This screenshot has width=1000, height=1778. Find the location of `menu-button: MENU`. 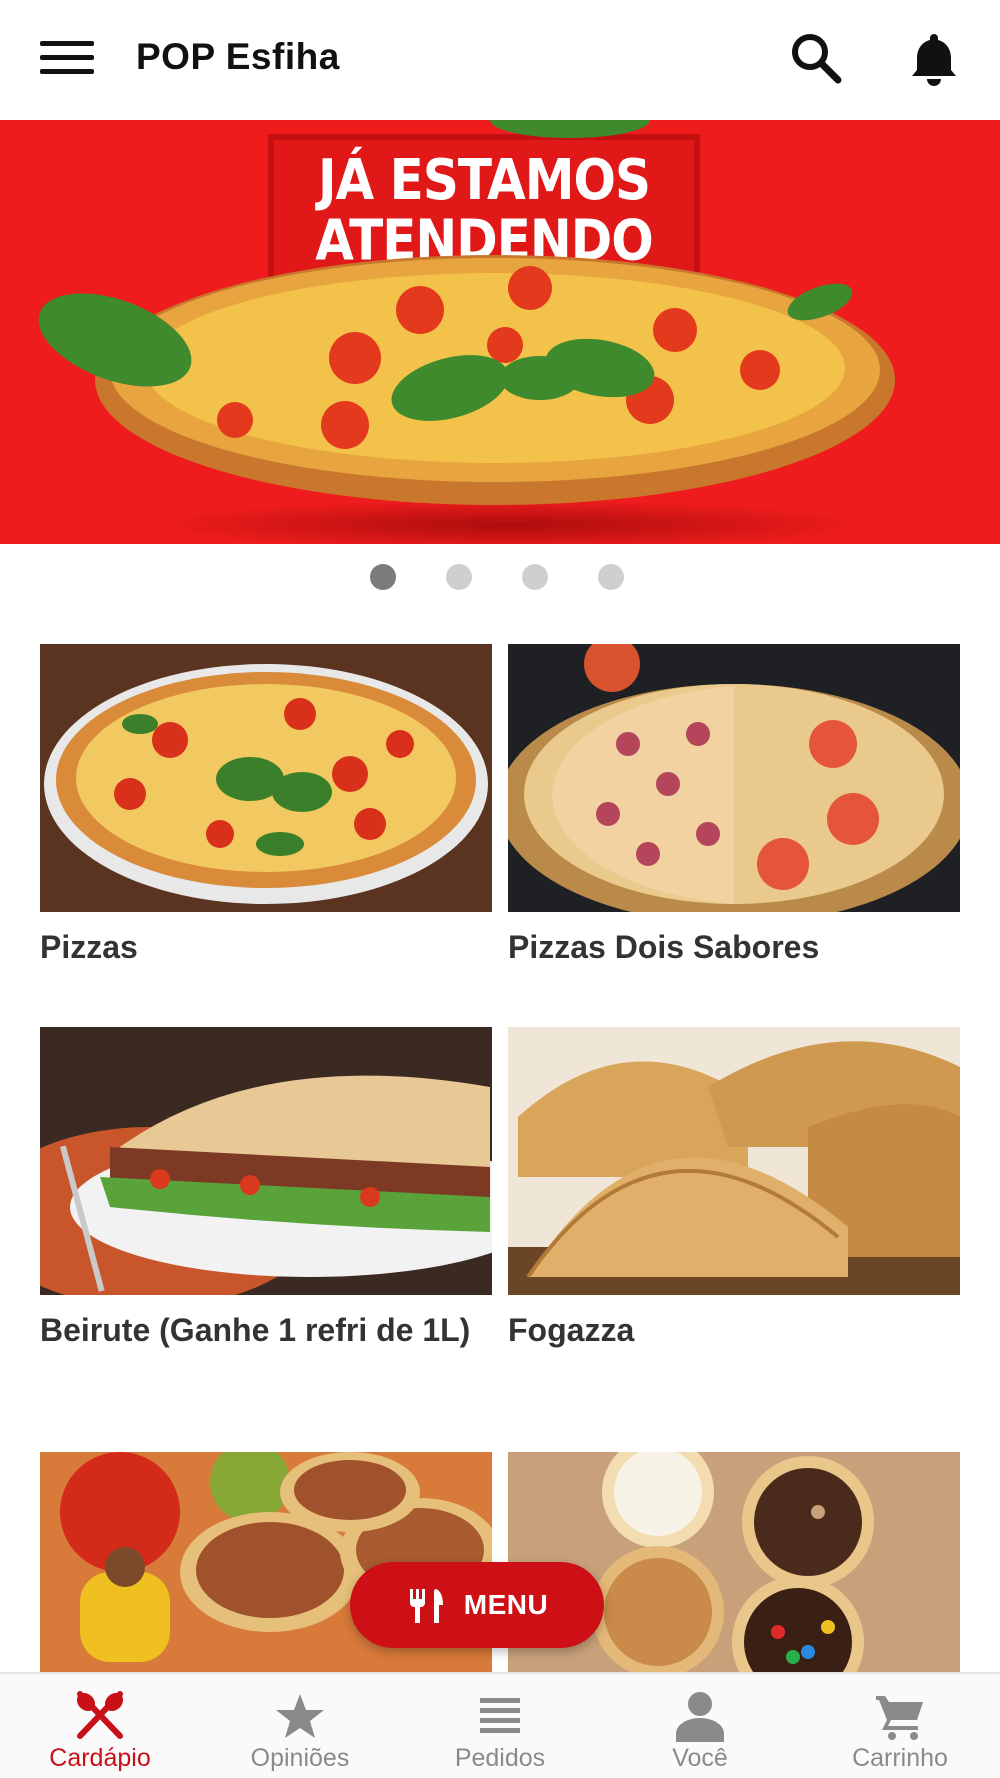

menu-button: MENU is located at coordinates (477, 1605).